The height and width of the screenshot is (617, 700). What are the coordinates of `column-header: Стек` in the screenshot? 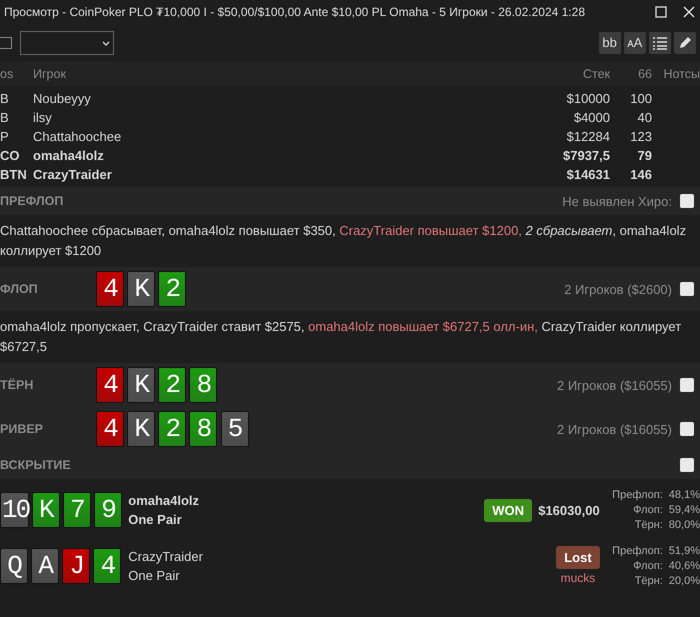 It's located at (596, 74).